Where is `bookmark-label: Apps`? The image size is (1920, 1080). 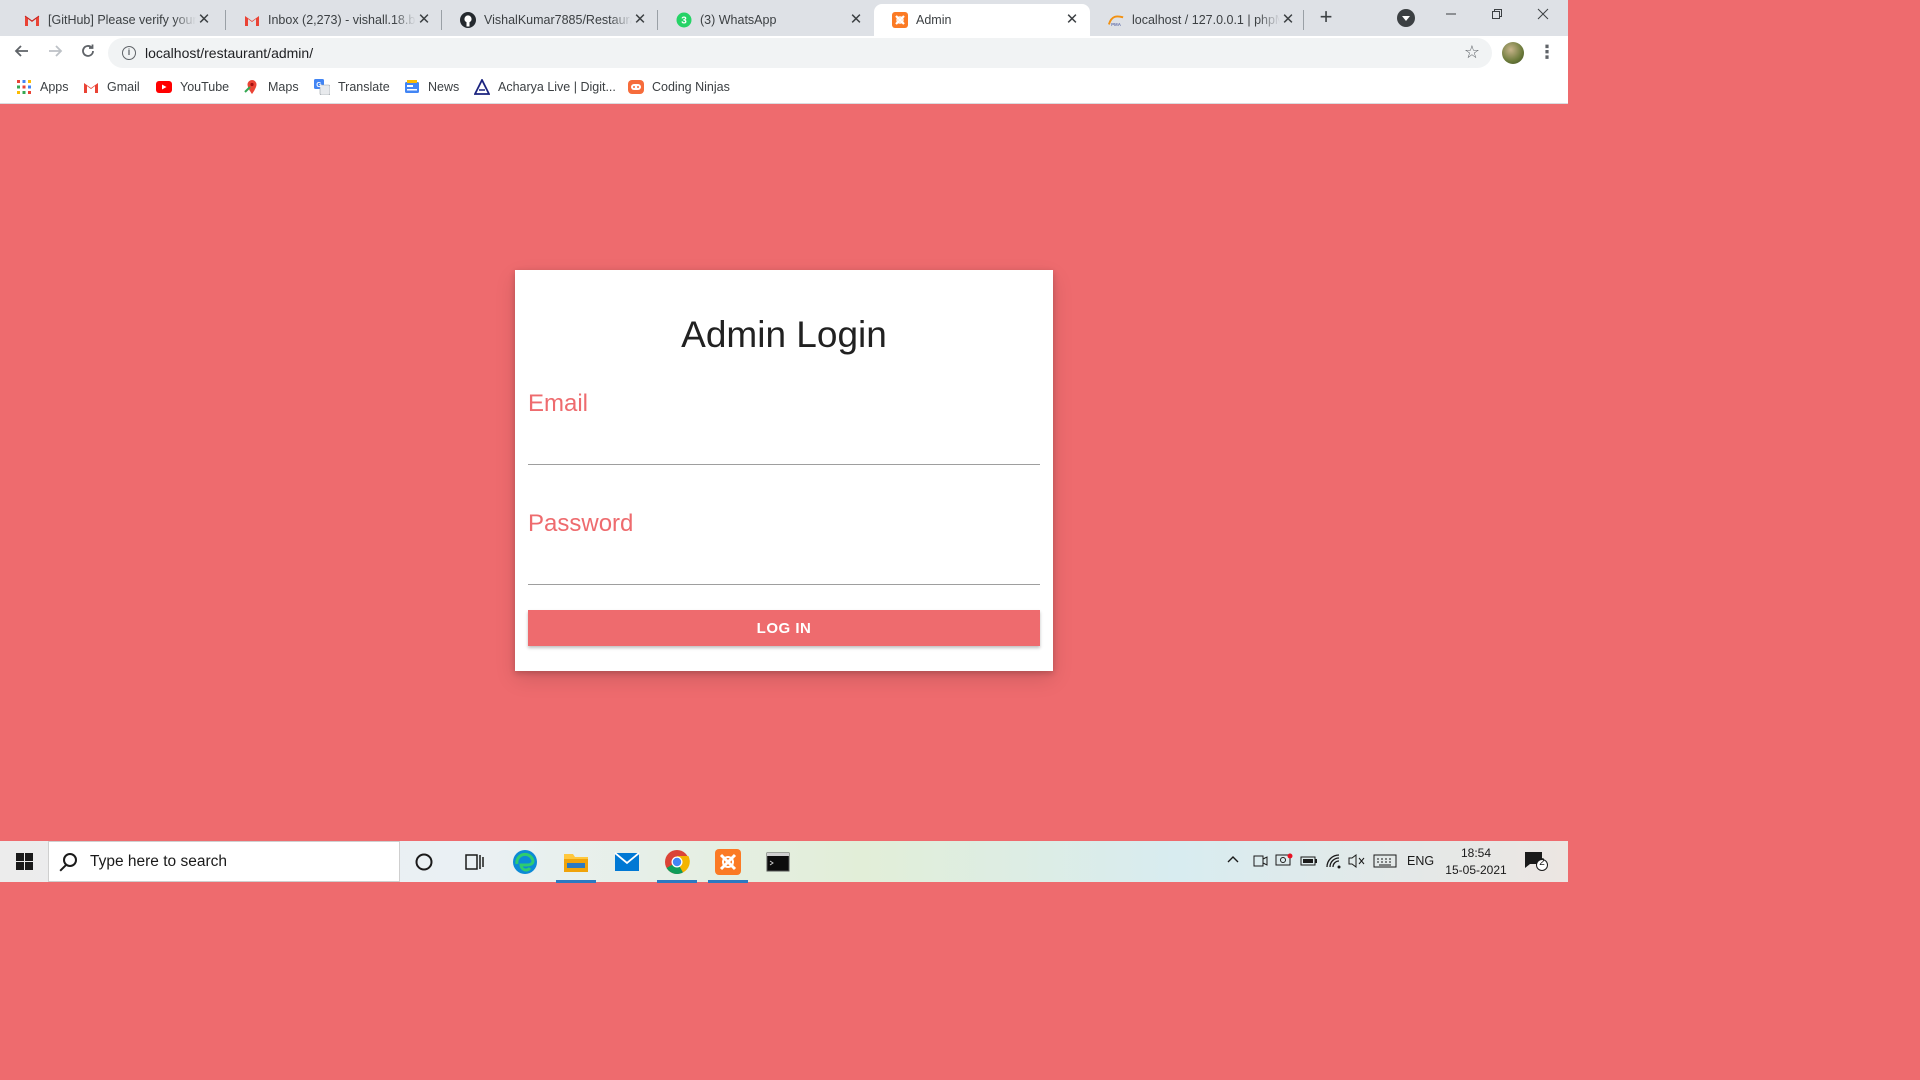 bookmark-label: Apps is located at coordinates (54, 87).